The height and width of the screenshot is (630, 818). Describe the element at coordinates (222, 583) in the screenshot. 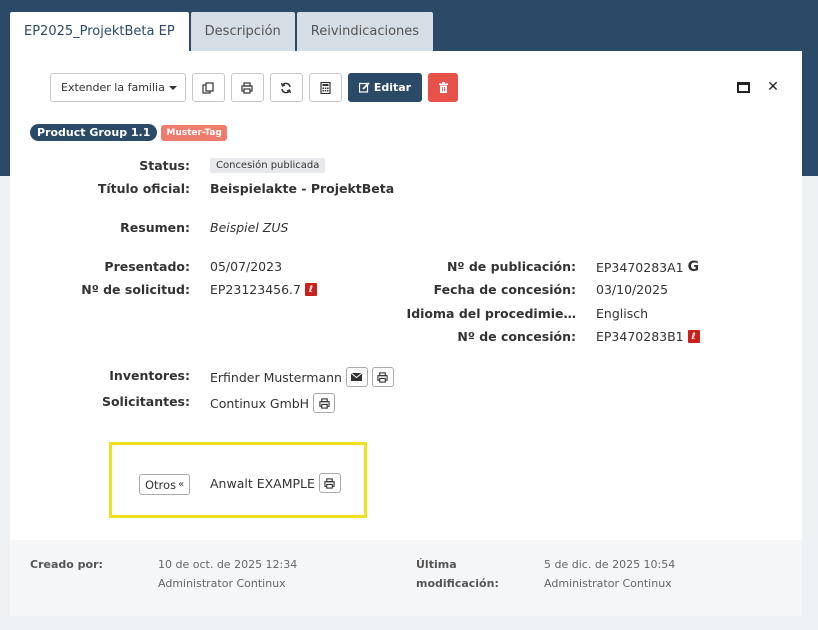

I see `created-user: Administrator Continux` at that location.